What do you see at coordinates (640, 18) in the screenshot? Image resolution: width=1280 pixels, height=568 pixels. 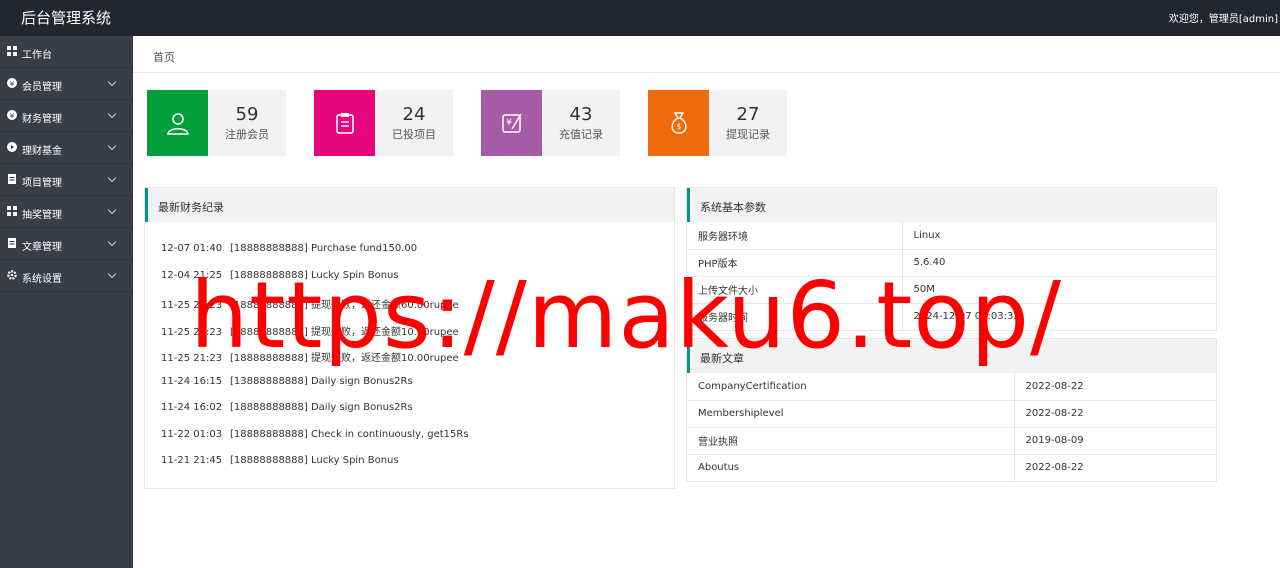 I see `top-bar: 后台管理系统 欢迎您，管理员[admin]` at bounding box center [640, 18].